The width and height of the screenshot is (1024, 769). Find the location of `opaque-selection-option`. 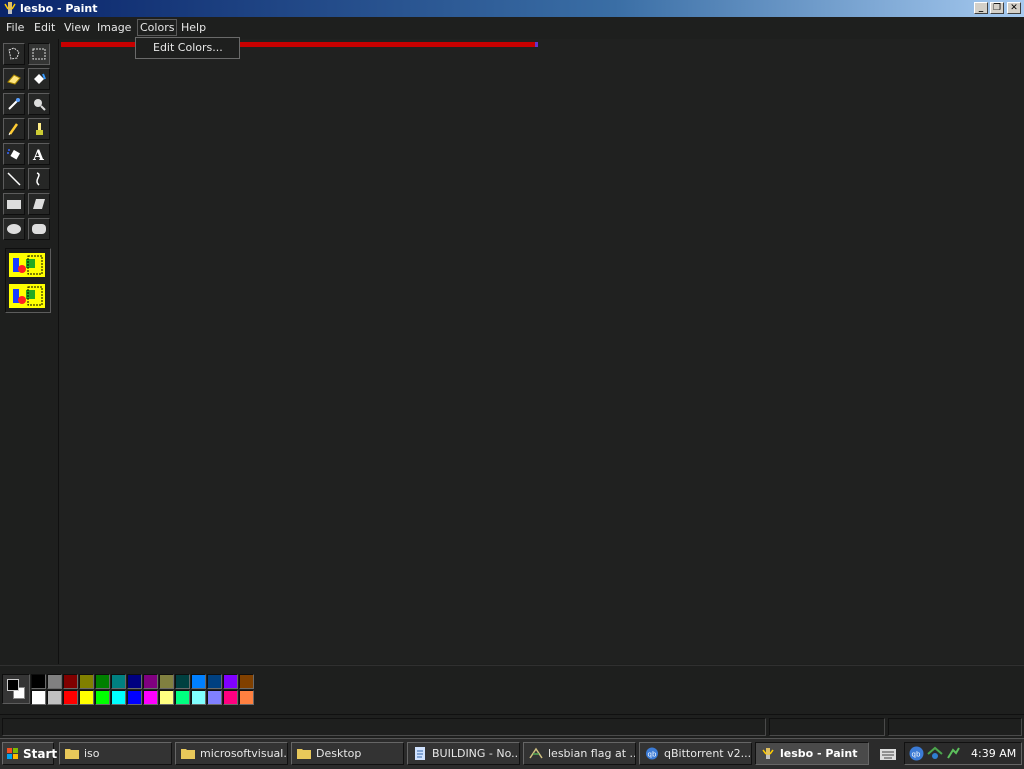

opaque-selection-option is located at coordinates (27, 265).